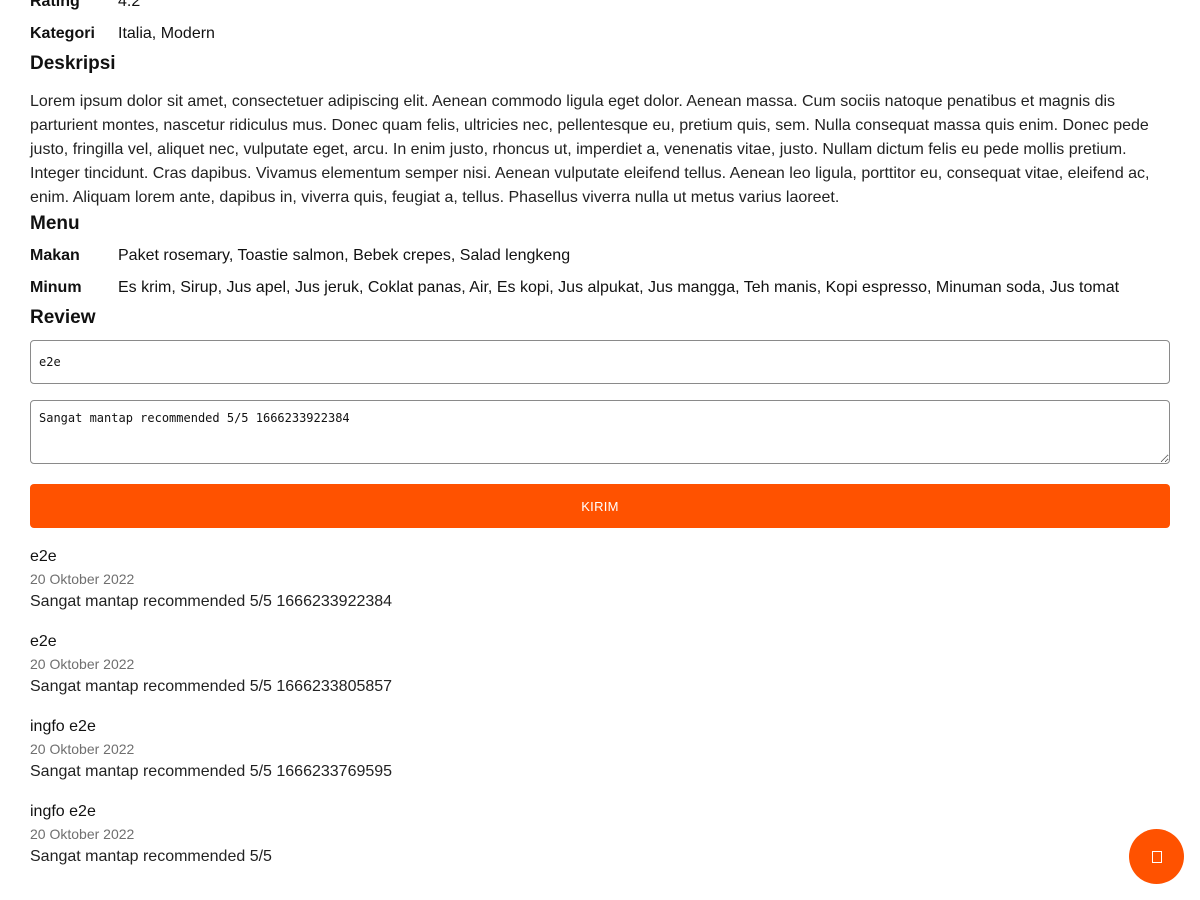 This screenshot has width=1200, height=900. What do you see at coordinates (55, 5) in the screenshot?
I see `rating-label: Rating` at bounding box center [55, 5].